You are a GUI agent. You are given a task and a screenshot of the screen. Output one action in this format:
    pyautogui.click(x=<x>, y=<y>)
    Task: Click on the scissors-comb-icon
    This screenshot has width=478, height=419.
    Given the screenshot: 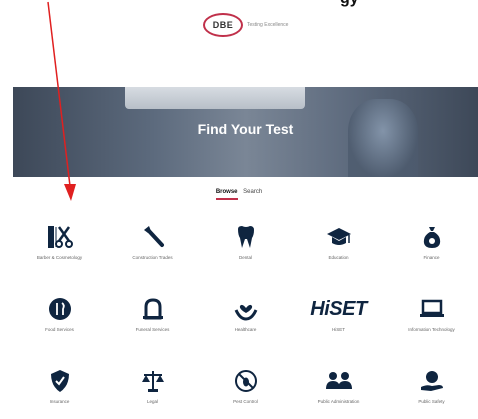 What is the action you would take?
    pyautogui.click(x=60, y=237)
    